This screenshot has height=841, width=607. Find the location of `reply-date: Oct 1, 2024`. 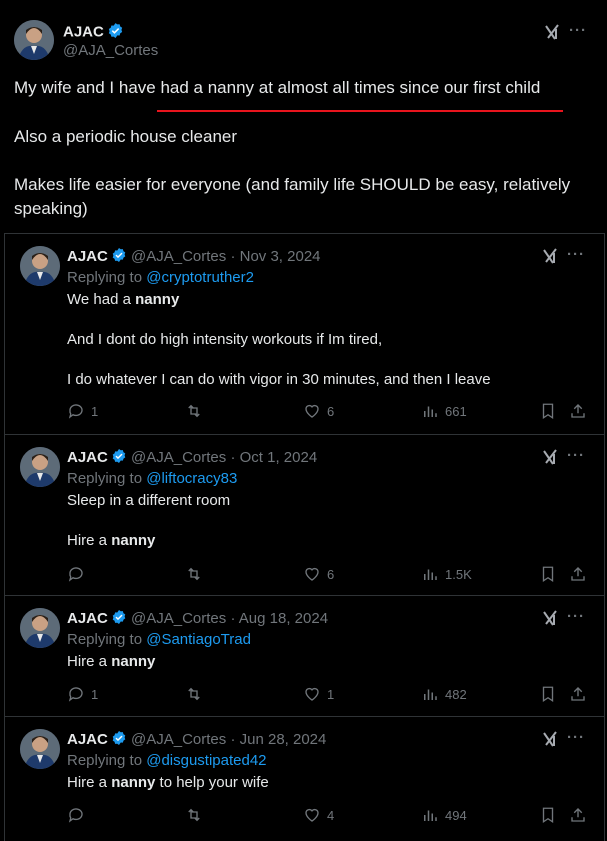

reply-date: Oct 1, 2024 is located at coordinates (279, 457).